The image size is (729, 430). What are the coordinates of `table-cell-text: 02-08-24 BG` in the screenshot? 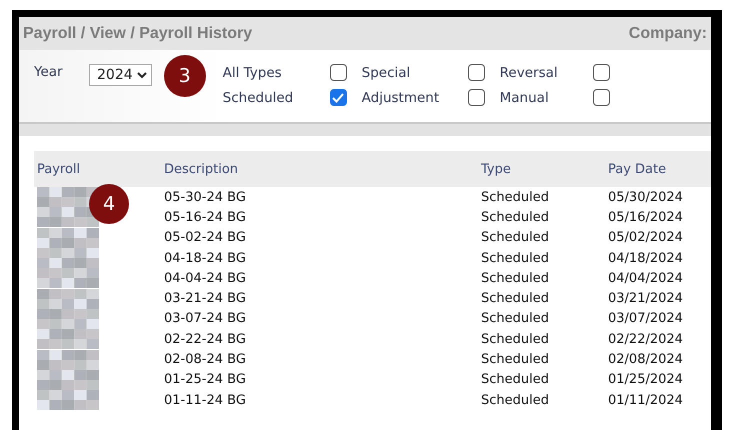 It's located at (205, 360).